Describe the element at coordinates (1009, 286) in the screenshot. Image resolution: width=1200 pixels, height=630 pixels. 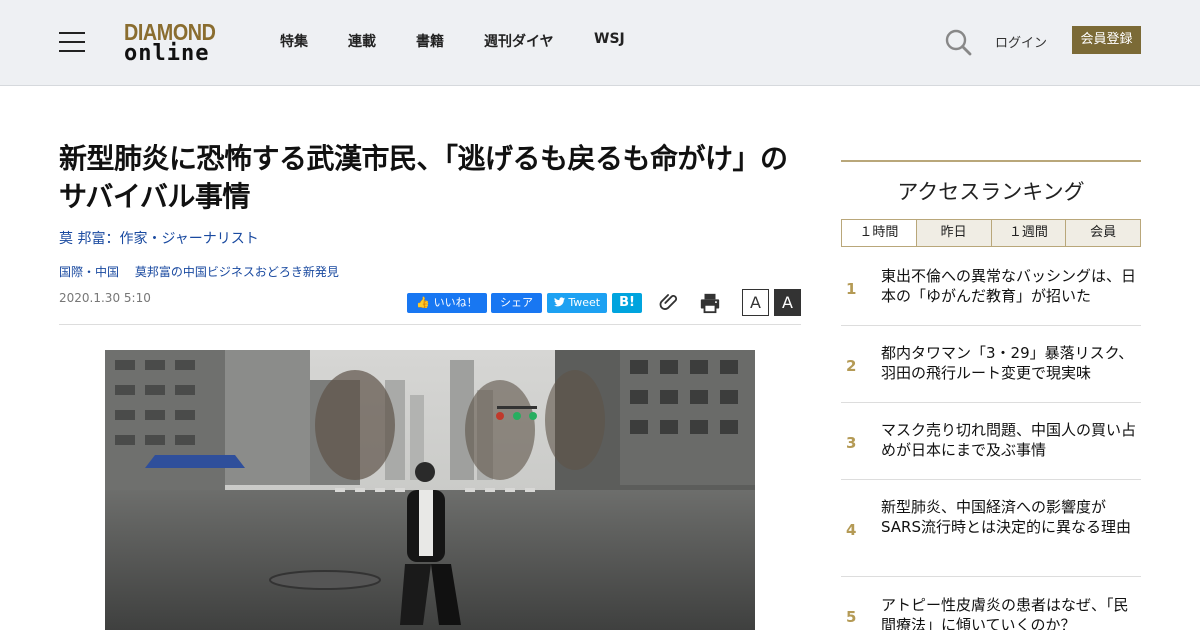
I see `ranking-headline: 東出不倫への異常なバッシングは、日本の「ゆがんだ教育」が招いた` at that location.